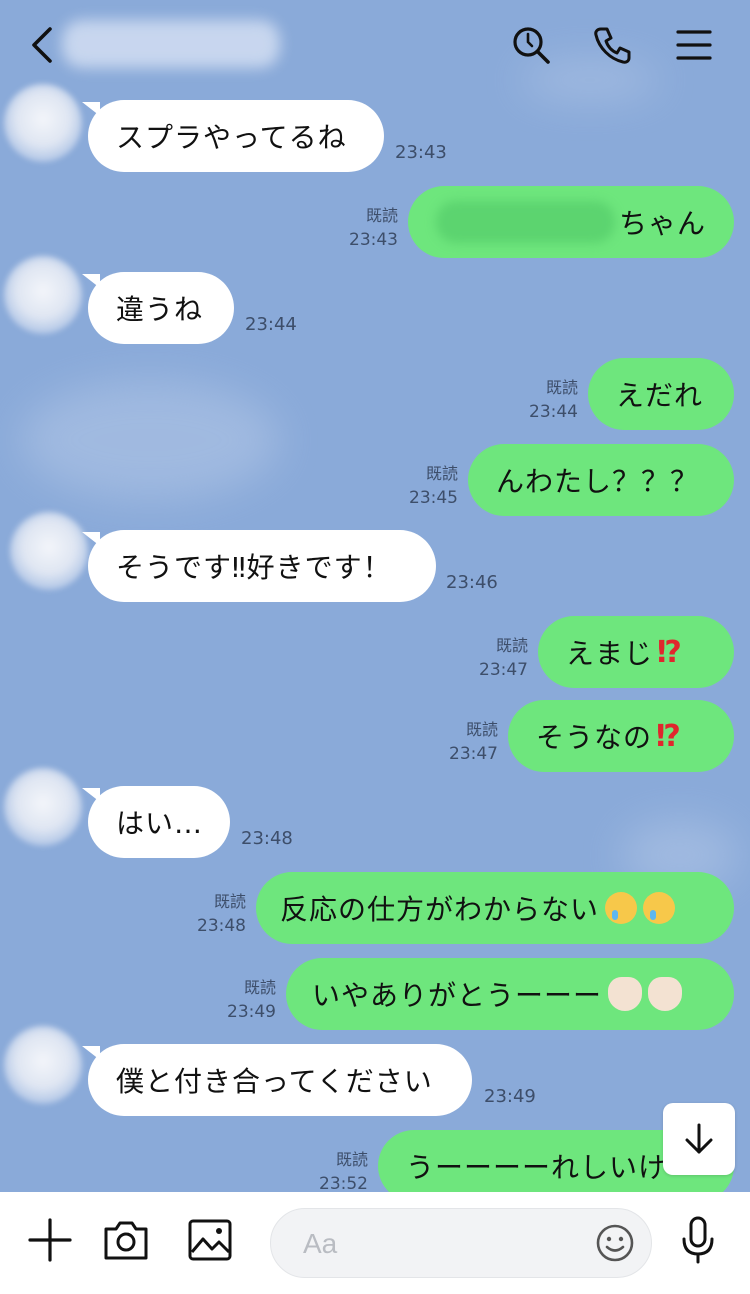 This screenshot has height=1294, width=750. Describe the element at coordinates (472, 582) in the screenshot. I see `message-time: 23:46` at that location.